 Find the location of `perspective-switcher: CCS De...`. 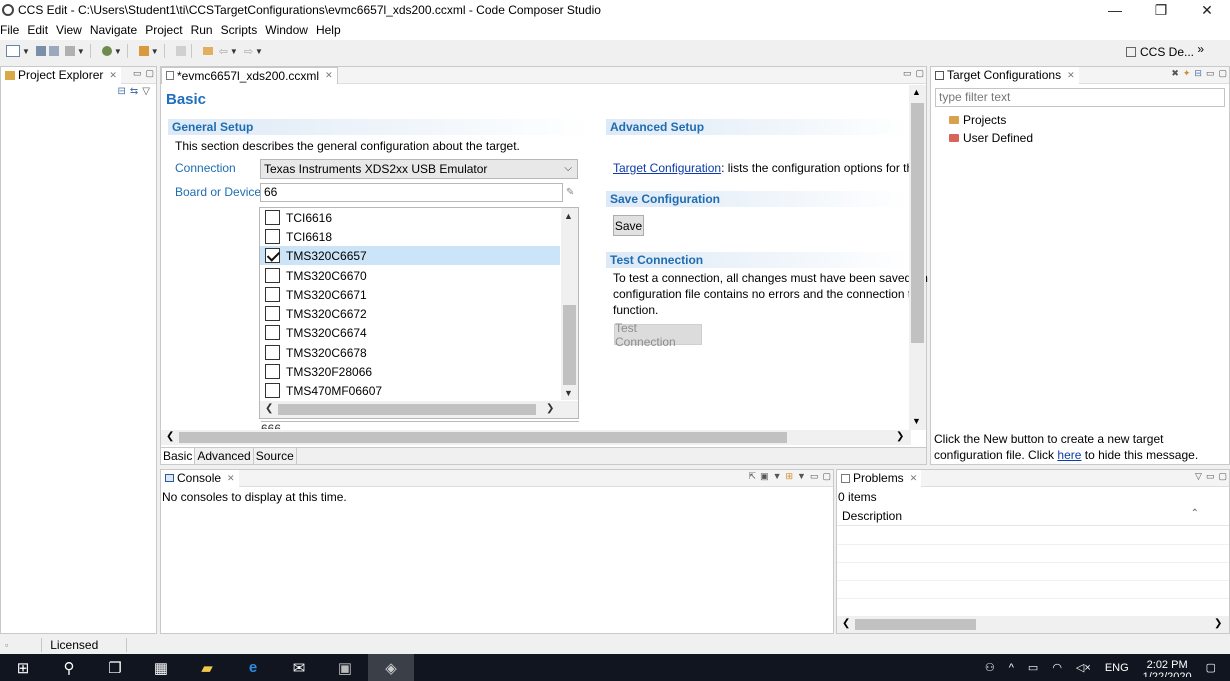

perspective-switcher: CCS De... is located at coordinates (1159, 52).